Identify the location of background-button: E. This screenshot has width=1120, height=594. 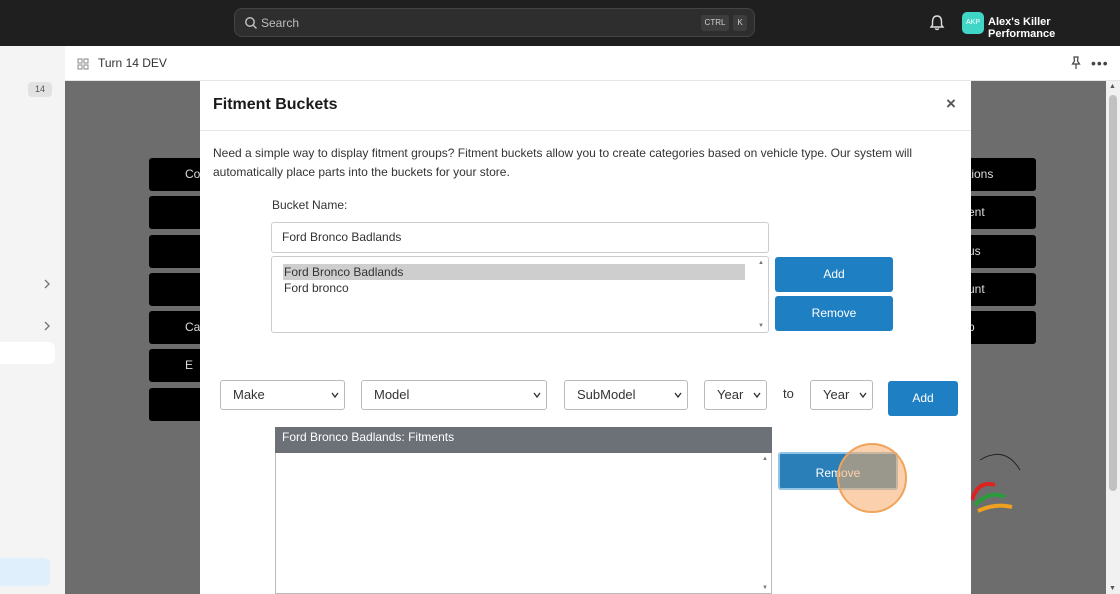
(176, 365).